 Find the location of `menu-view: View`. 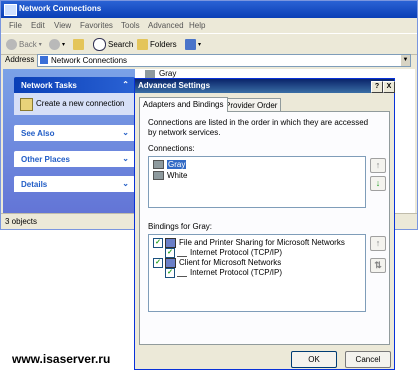

menu-view: View is located at coordinates (62, 25).